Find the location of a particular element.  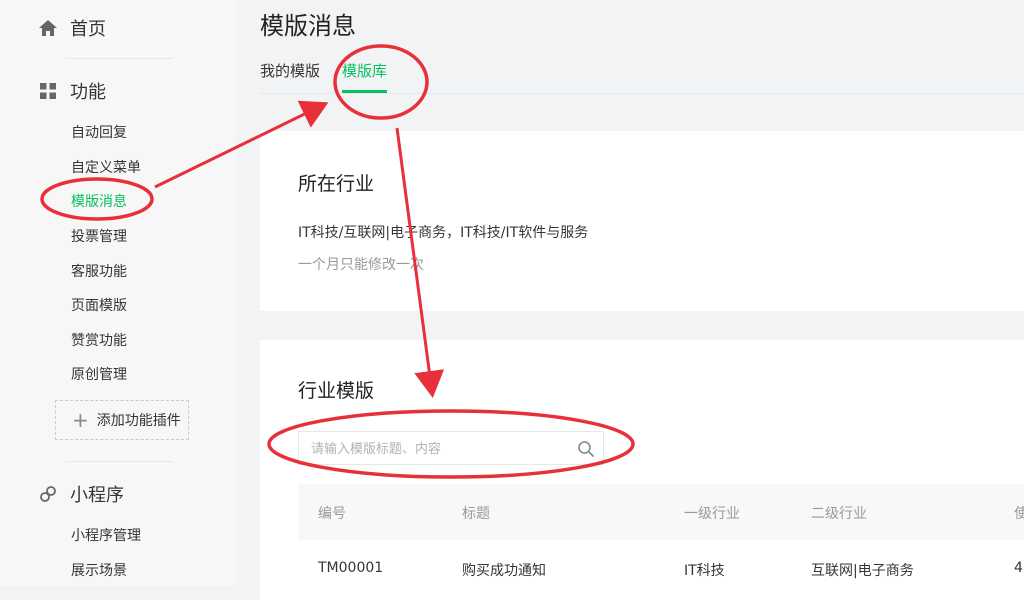

nav-miniprogram: 小程序 is located at coordinates (81, 494).